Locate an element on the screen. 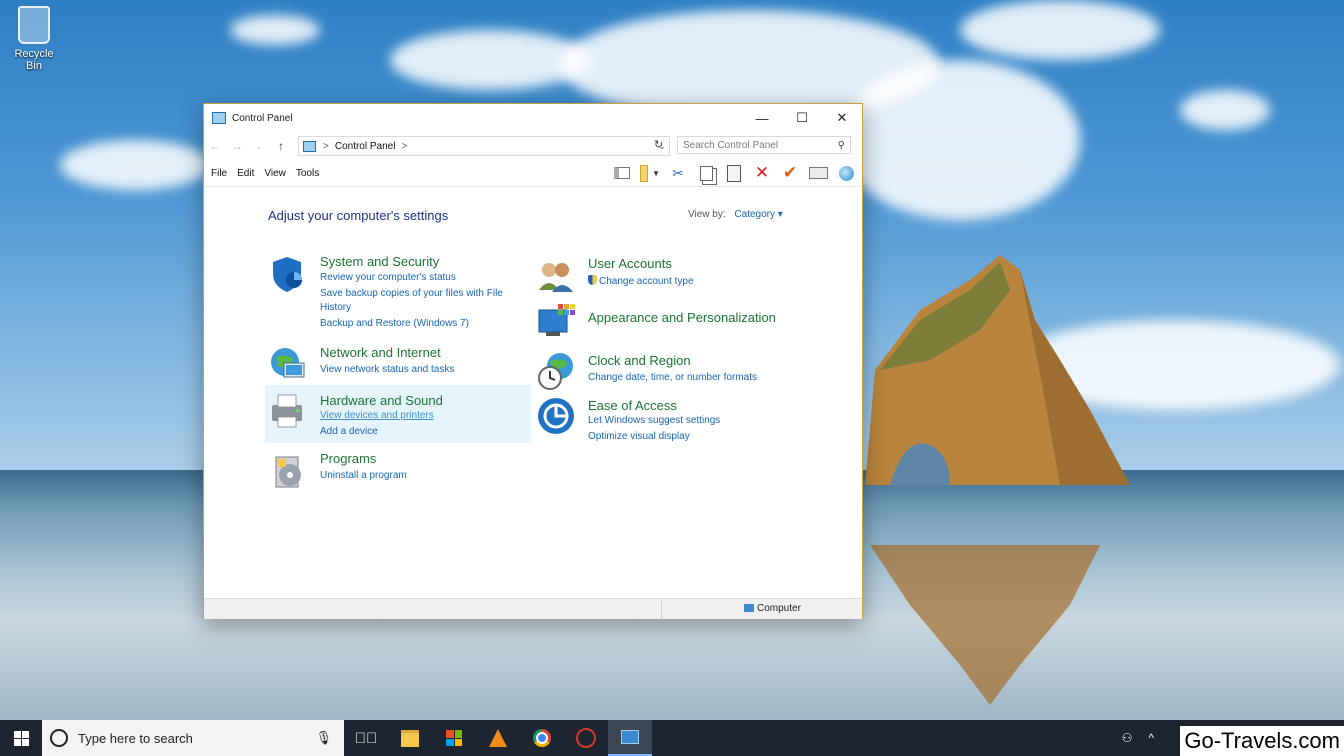  ease-of-access-title: Ease of Access is located at coordinates (632, 405).